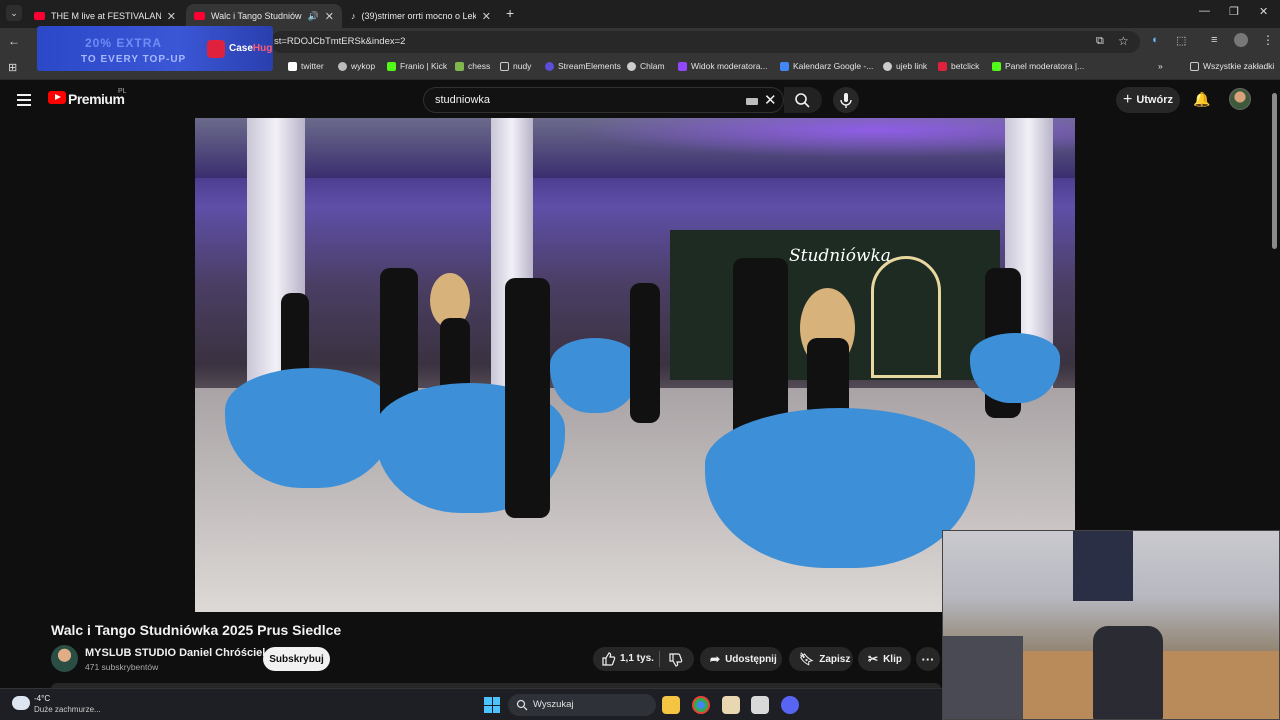  I want to click on thumbs-up-icon, so click(608, 659).